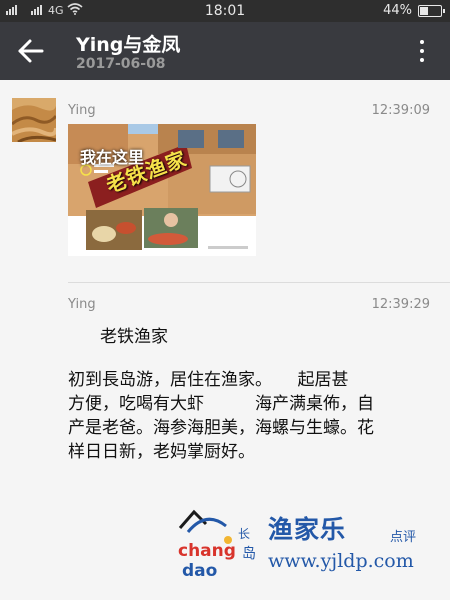  Describe the element at coordinates (341, 561) in the screenshot. I see `watermark-url: www.yjldp.com` at that location.